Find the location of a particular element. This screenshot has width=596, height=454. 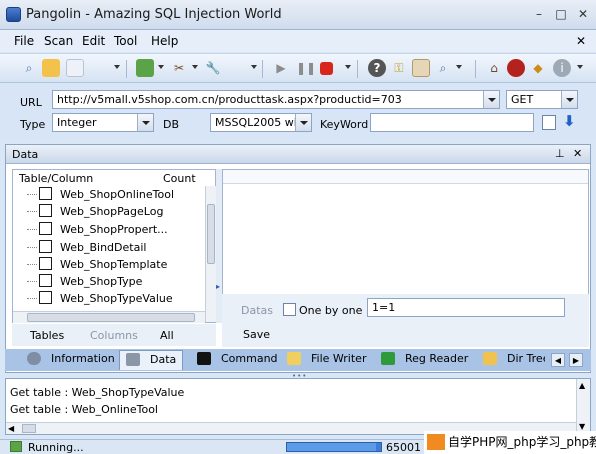

type-dropdown-button is located at coordinates (145, 122).